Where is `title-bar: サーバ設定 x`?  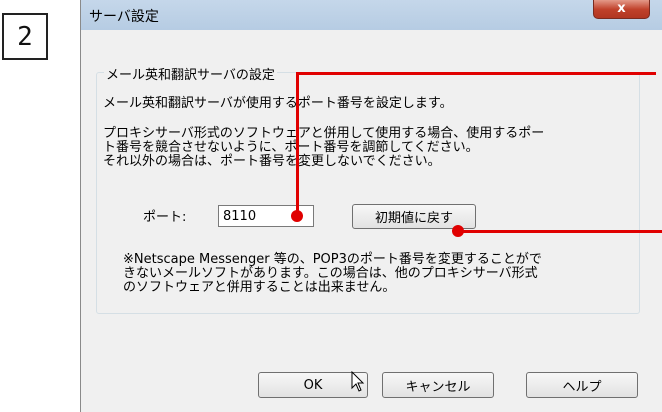 title-bar: サーバ設定 x is located at coordinates (371, 15).